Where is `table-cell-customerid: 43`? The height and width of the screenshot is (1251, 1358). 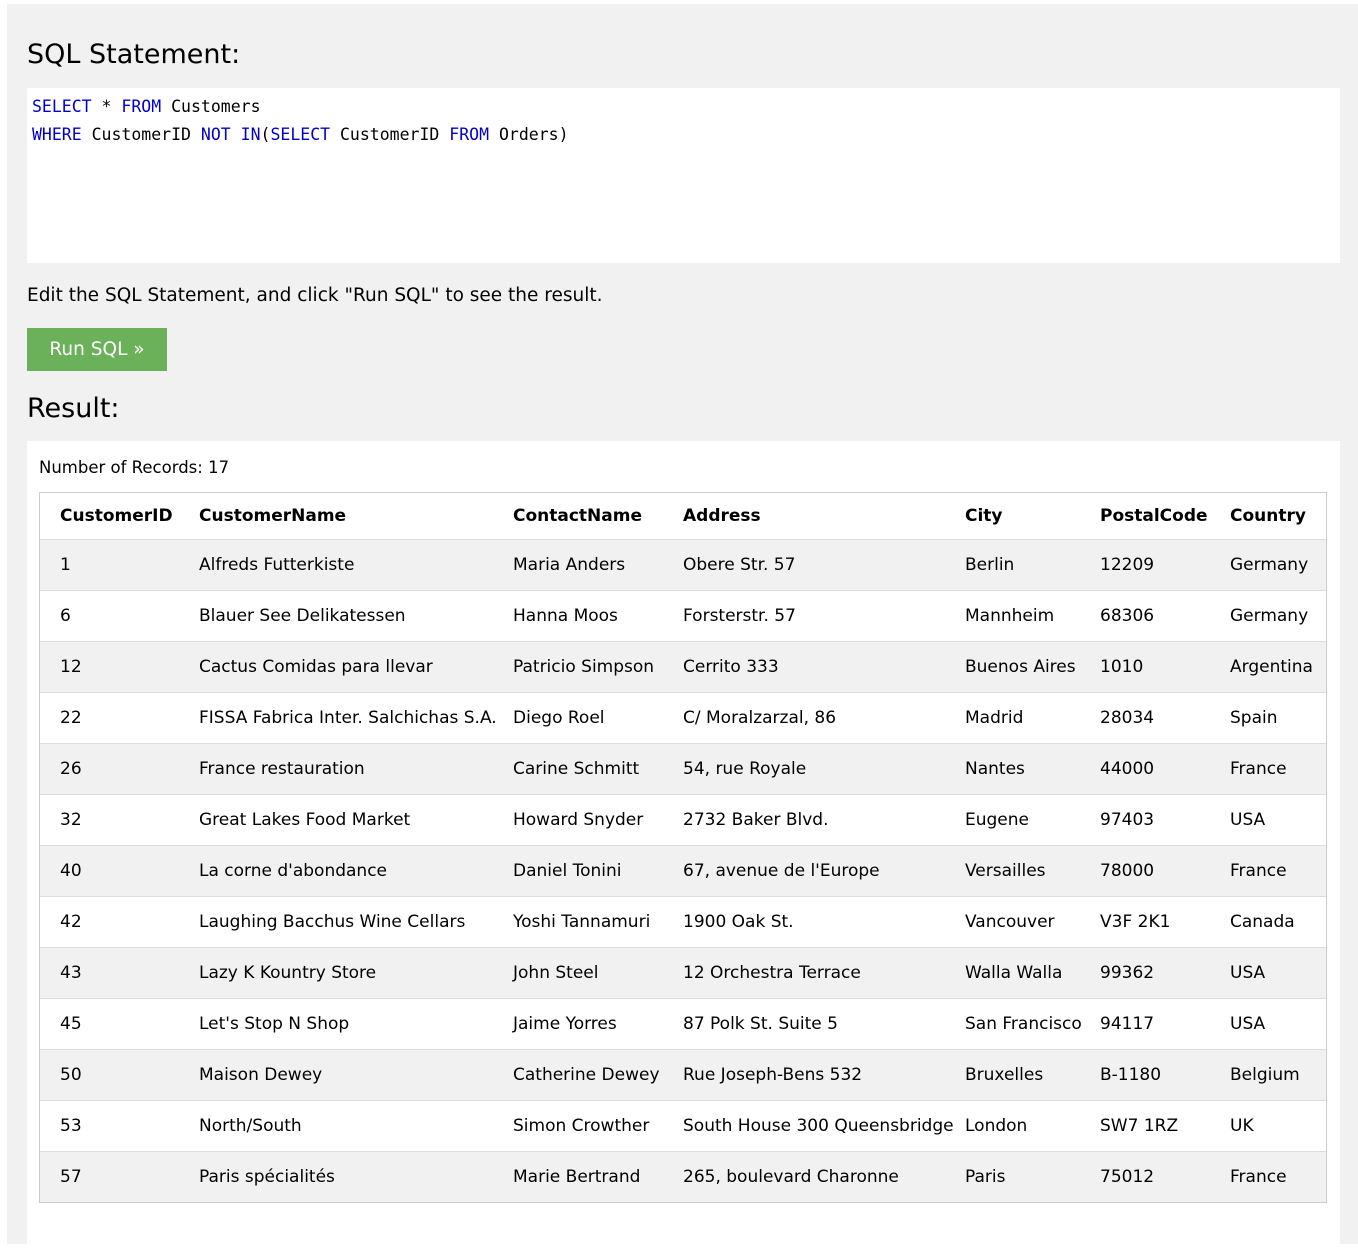
table-cell-customerid: 43 is located at coordinates (115, 973).